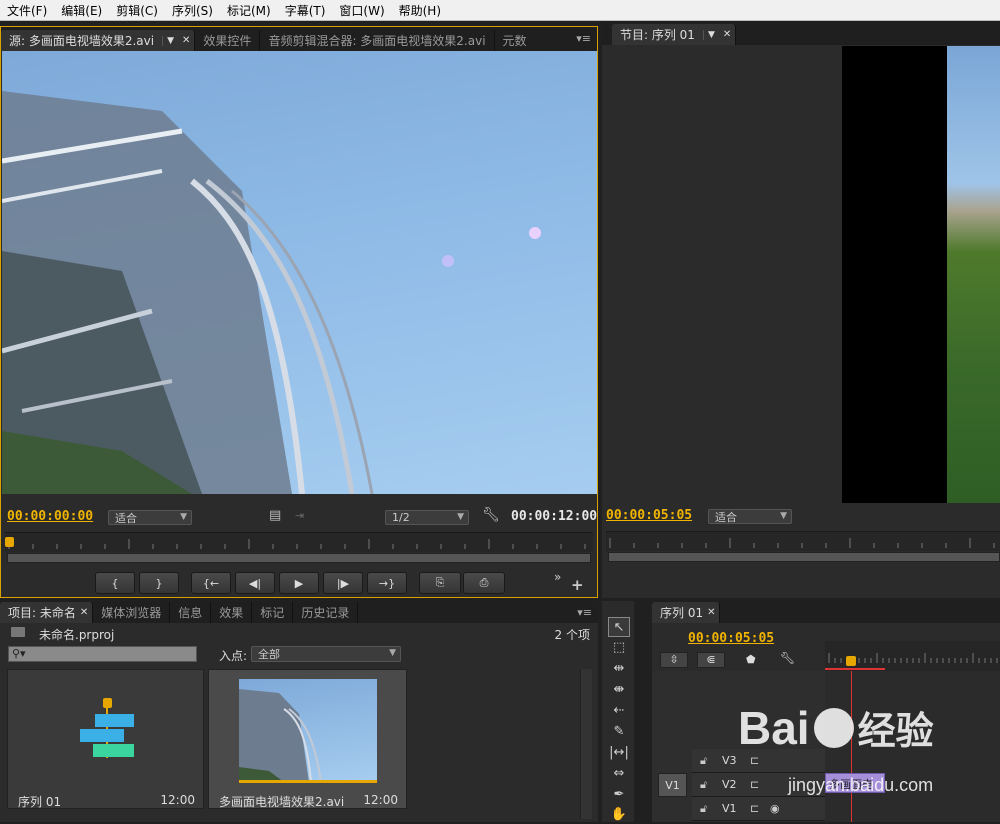  What do you see at coordinates (269, 654) in the screenshot?
I see `in-point-value: 全部` at bounding box center [269, 654].